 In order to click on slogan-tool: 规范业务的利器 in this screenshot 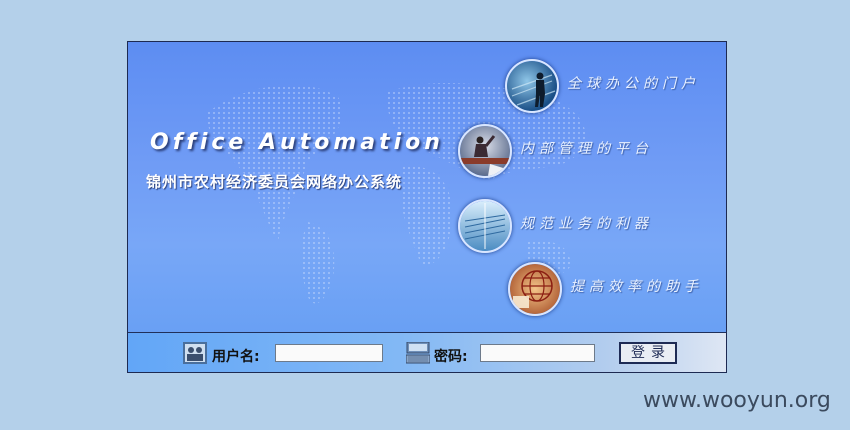, I will do `click(586, 224)`.